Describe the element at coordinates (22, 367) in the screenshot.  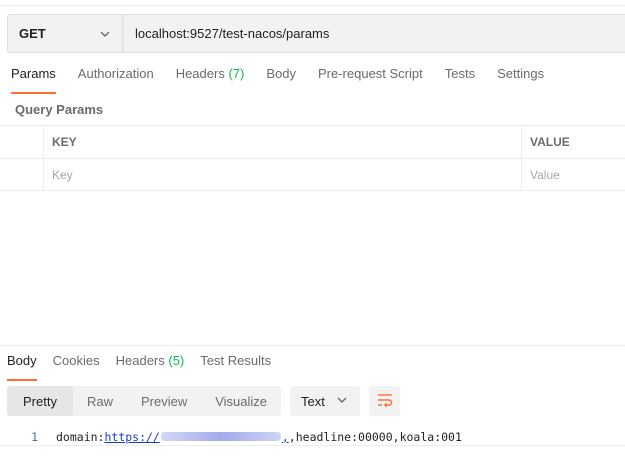
I see `response-tab-body: Body` at that location.